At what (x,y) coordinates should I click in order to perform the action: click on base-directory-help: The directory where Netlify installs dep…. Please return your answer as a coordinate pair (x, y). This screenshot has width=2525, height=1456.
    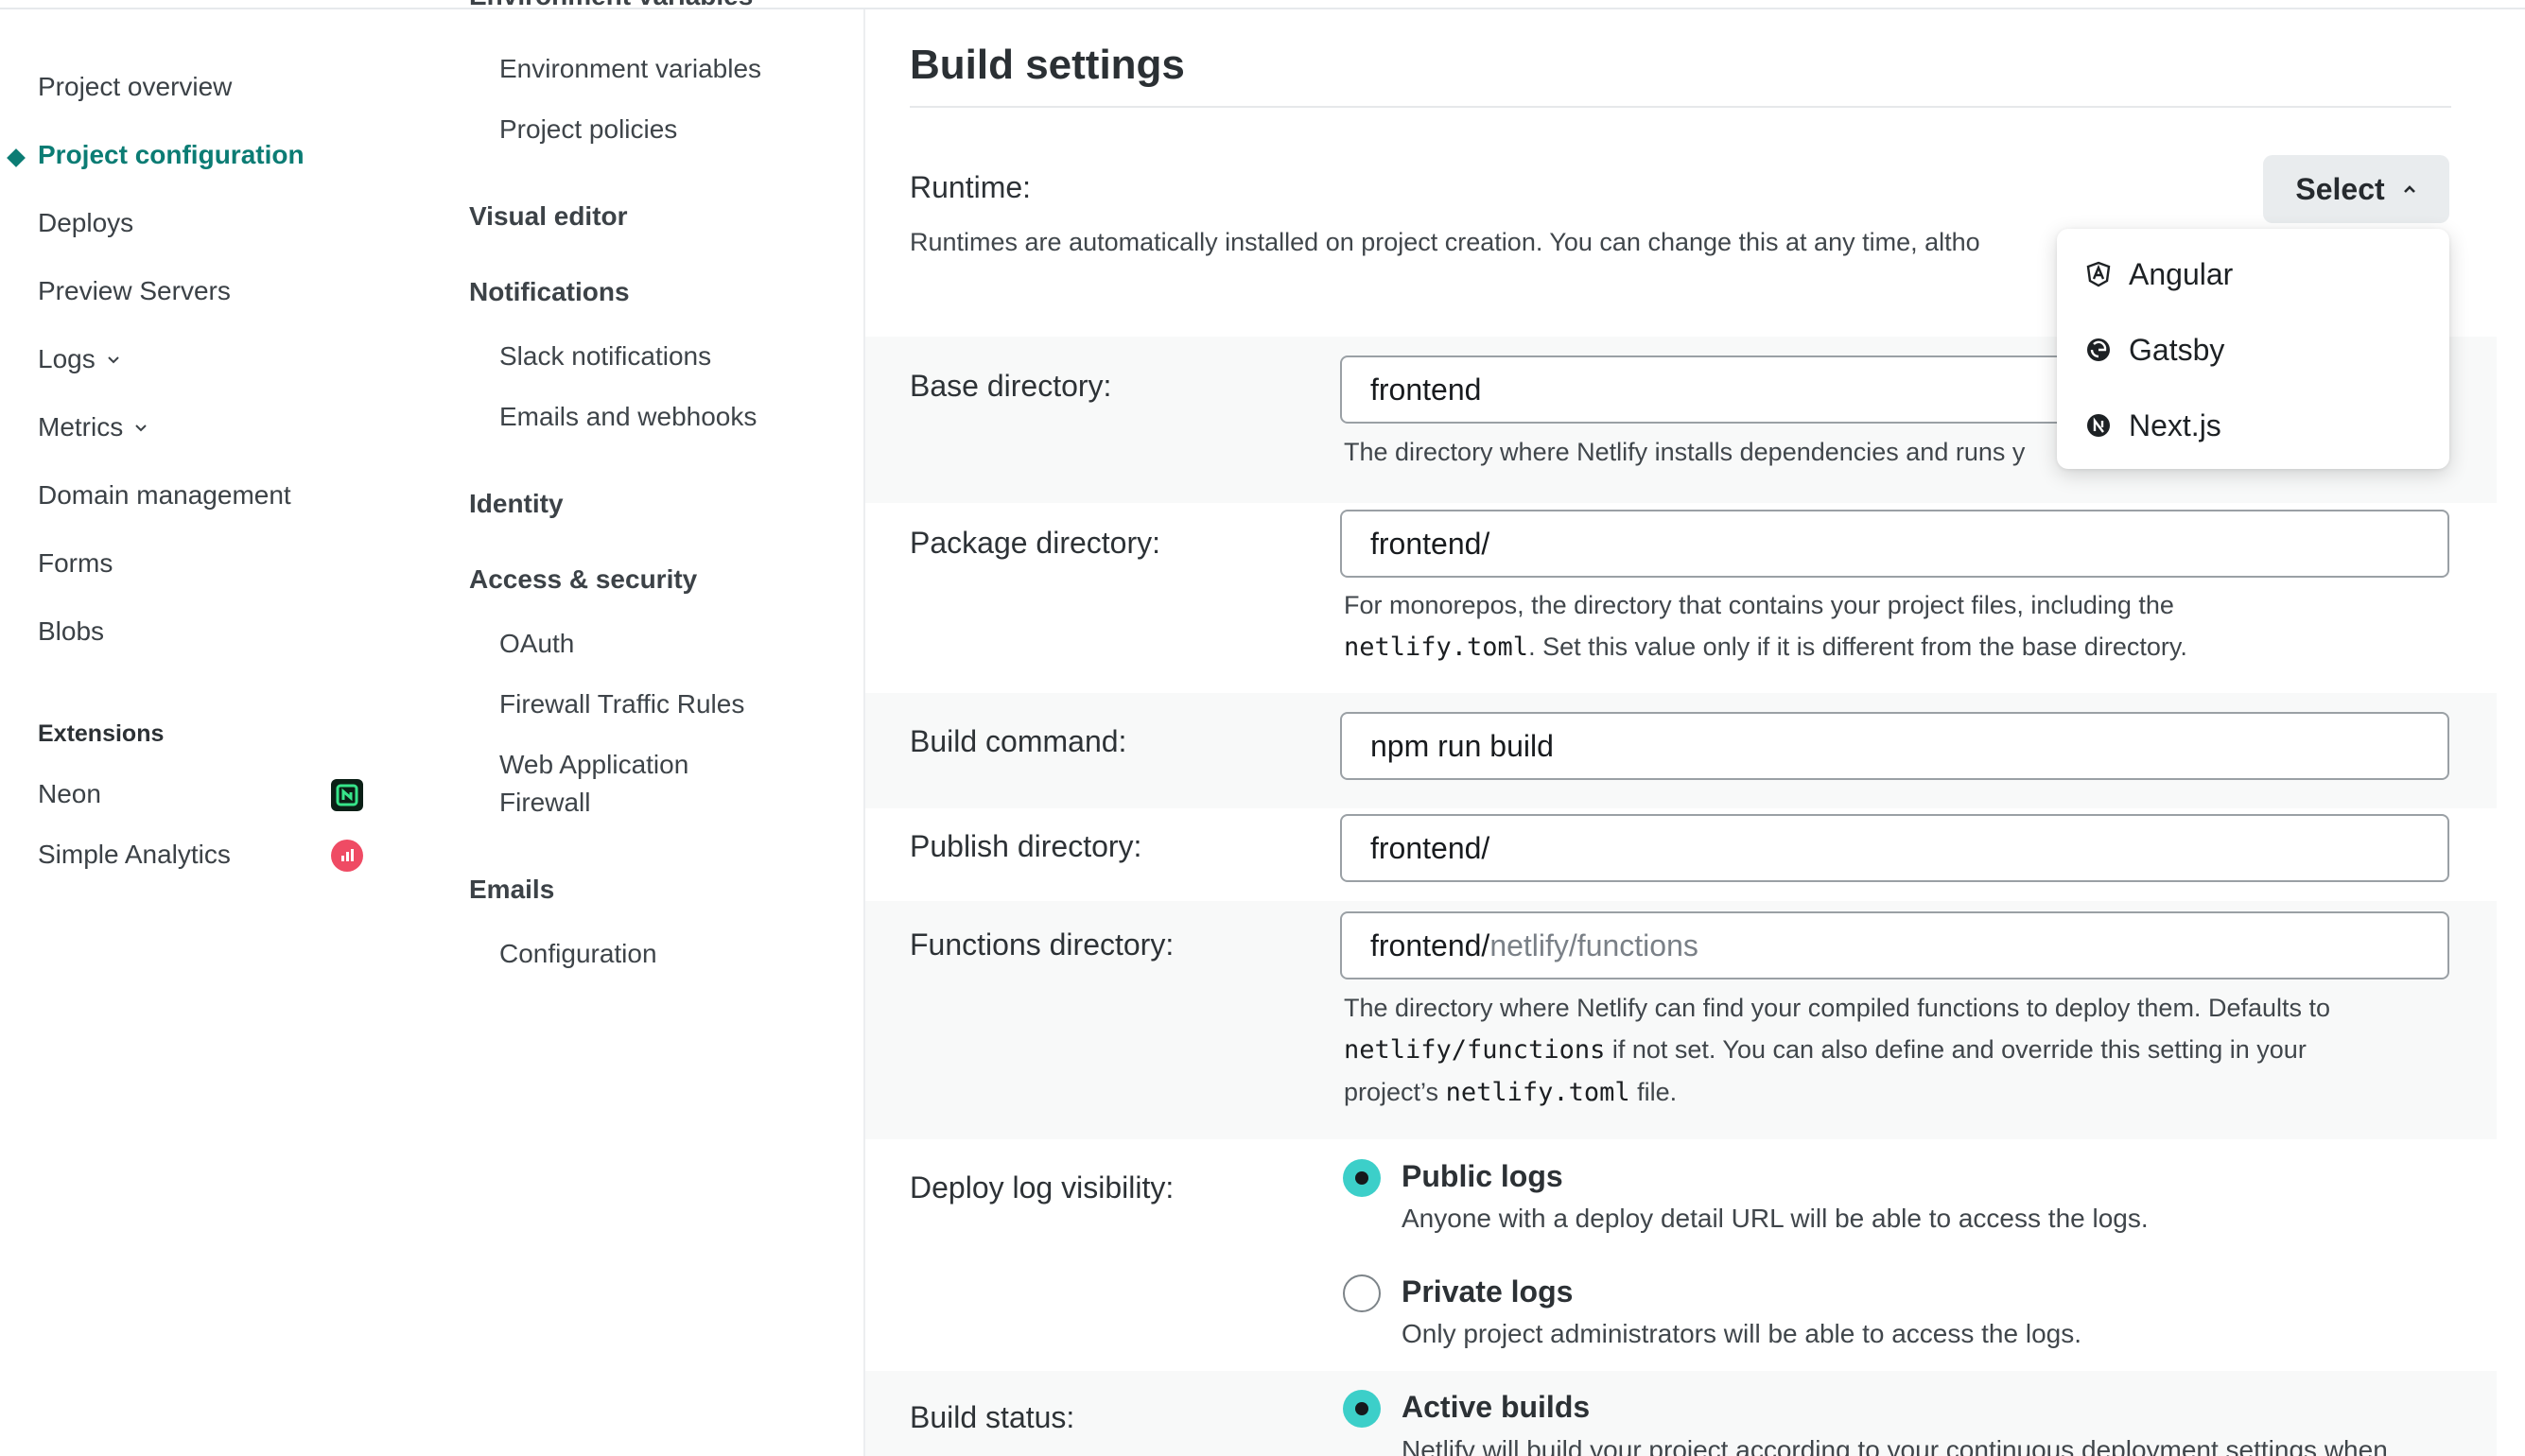
    Looking at the image, I should click on (1685, 452).